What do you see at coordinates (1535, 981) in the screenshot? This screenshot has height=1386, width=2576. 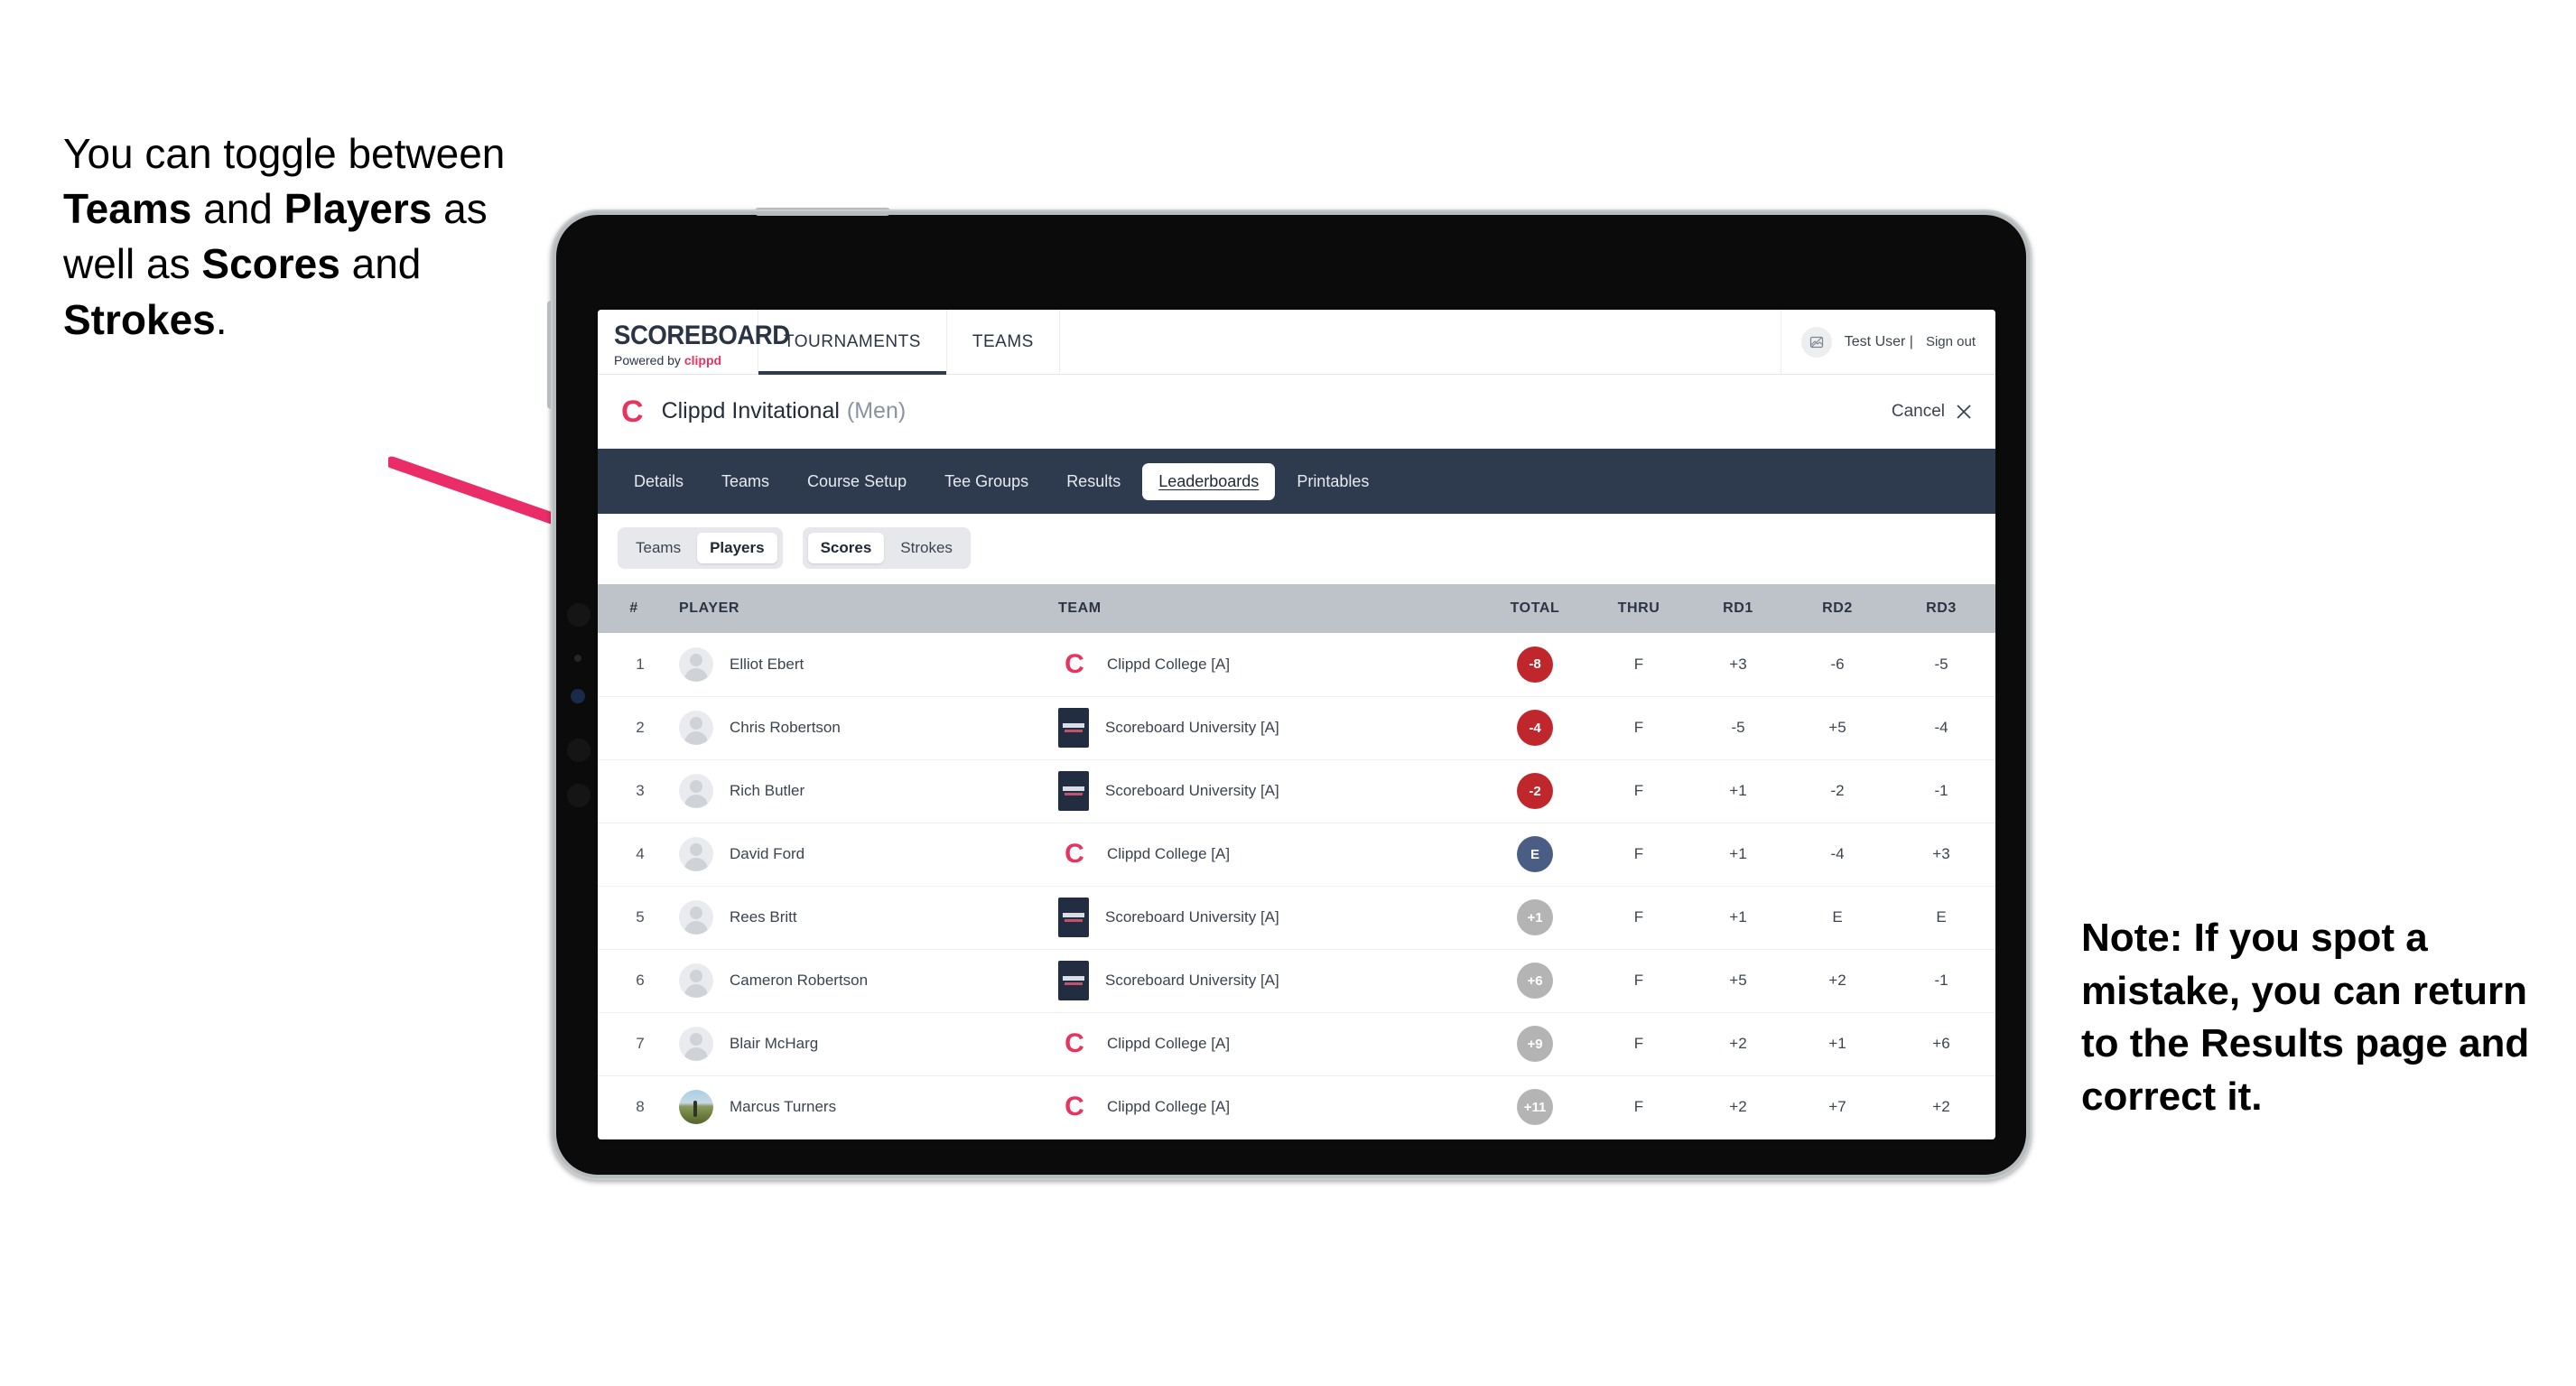 I see `cell-total: +6` at bounding box center [1535, 981].